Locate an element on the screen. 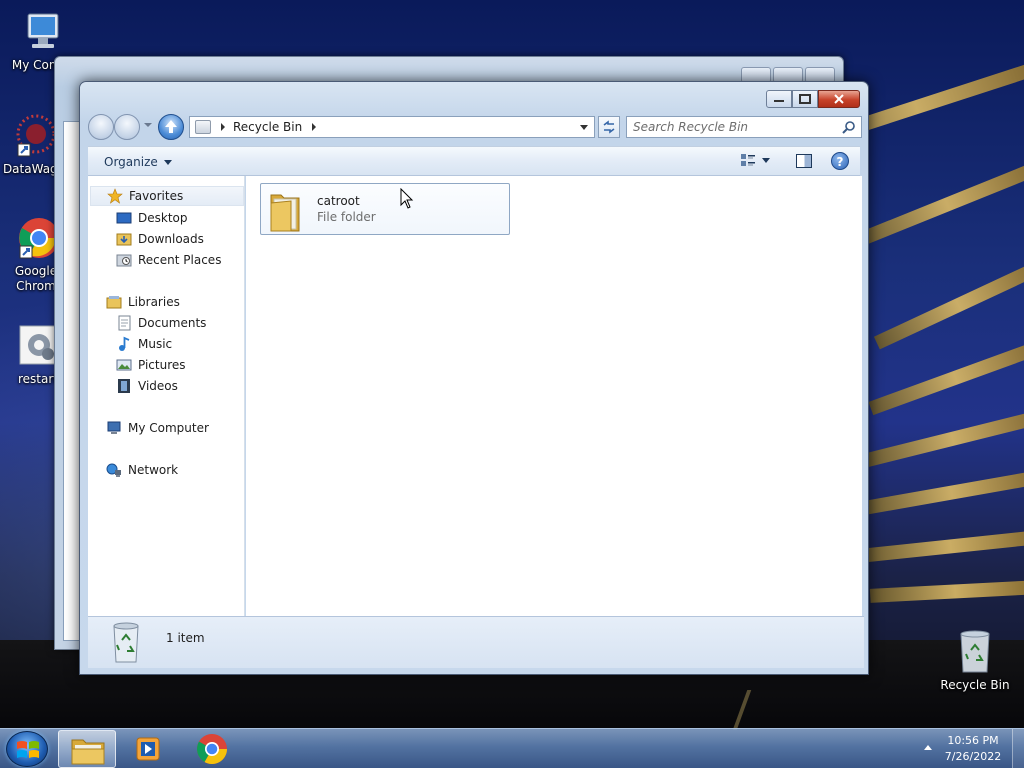 The height and width of the screenshot is (768, 1024). maximize-icon is located at coordinates (805, 99).